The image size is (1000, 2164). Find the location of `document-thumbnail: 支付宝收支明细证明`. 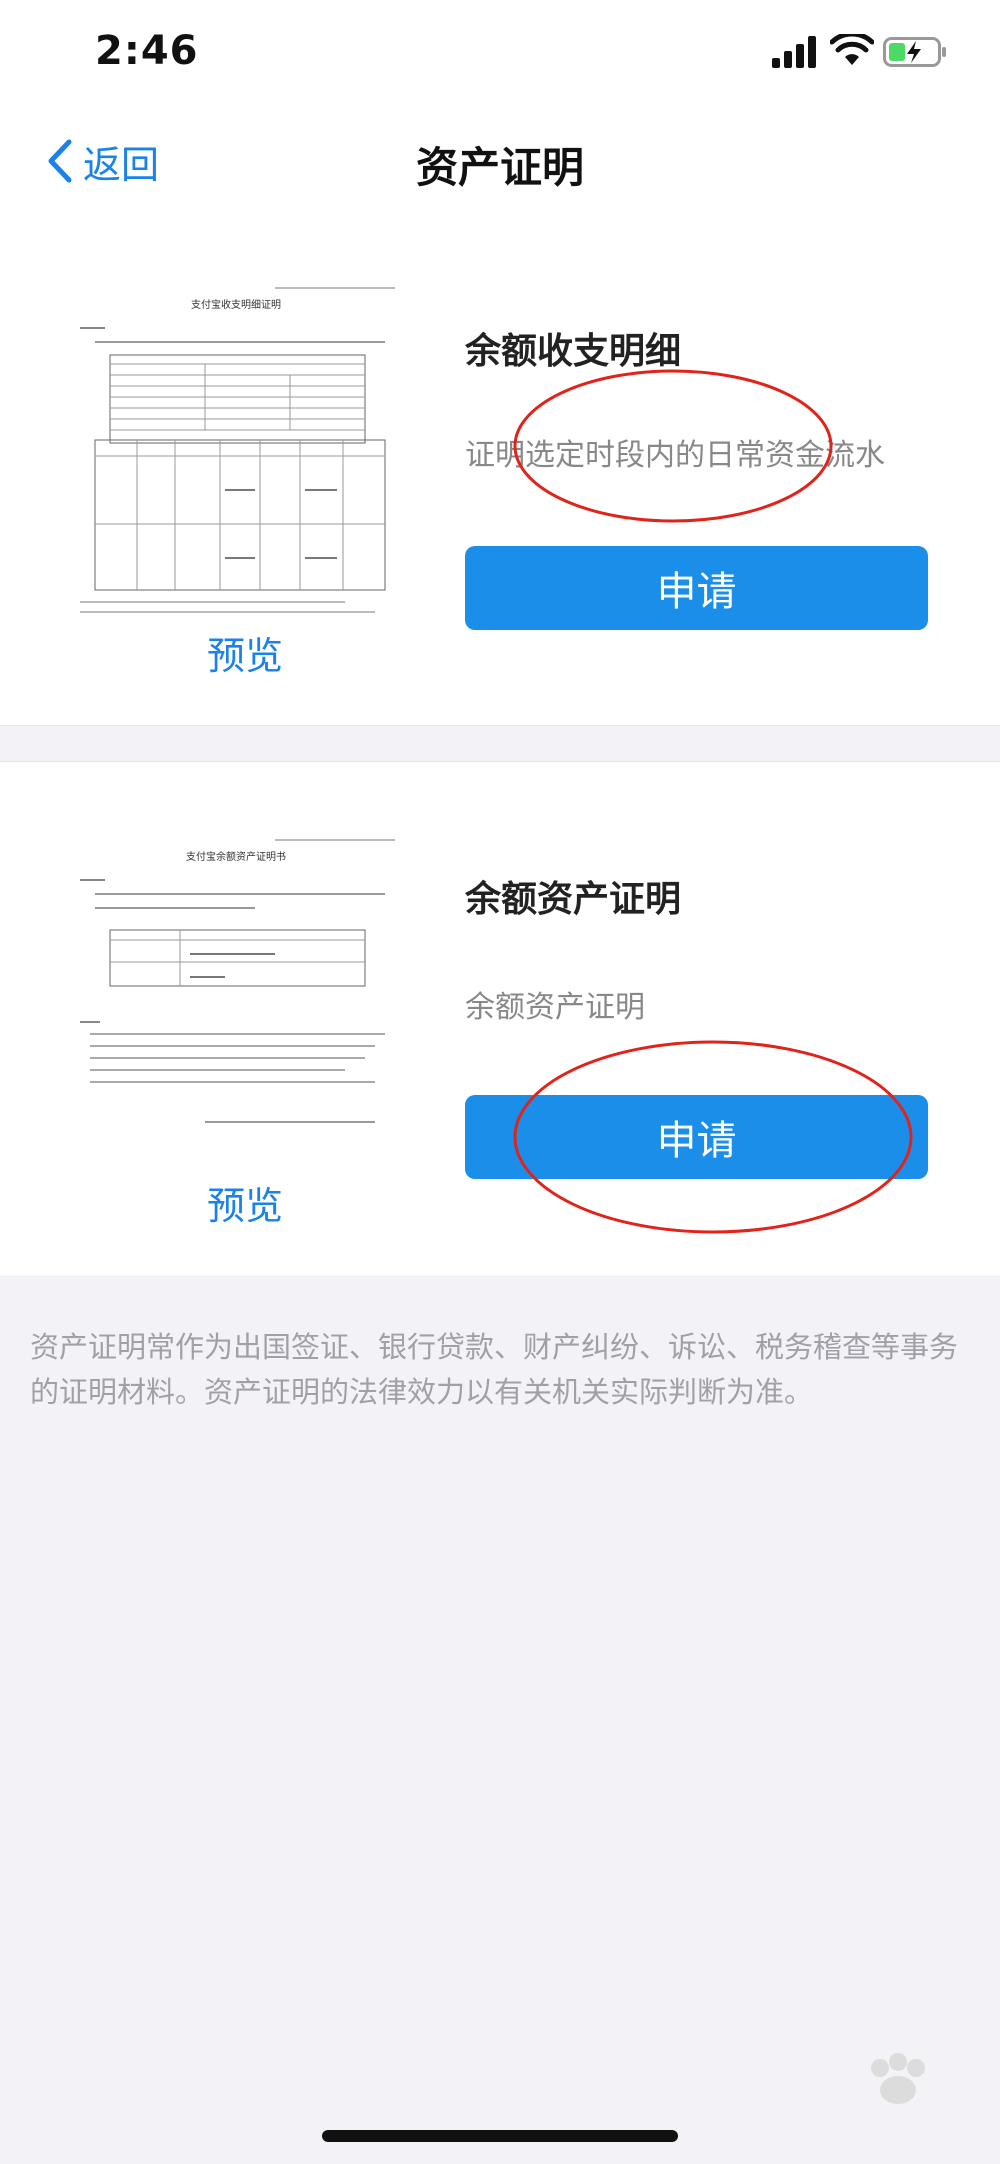

document-thumbnail: 支付宝收支明细证明 is located at coordinates (236, 450).